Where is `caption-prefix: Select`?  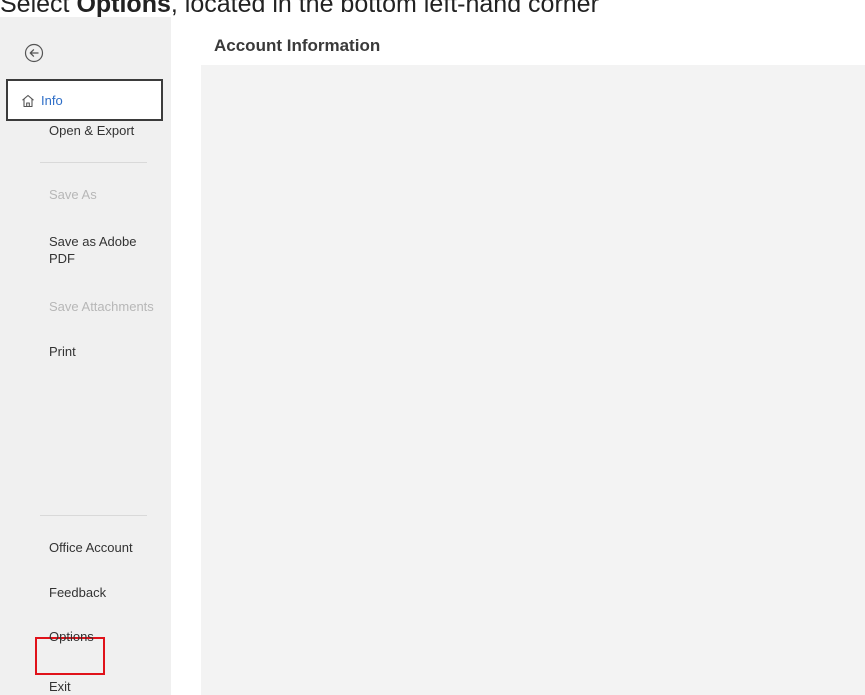 caption-prefix: Select is located at coordinates (38, 8).